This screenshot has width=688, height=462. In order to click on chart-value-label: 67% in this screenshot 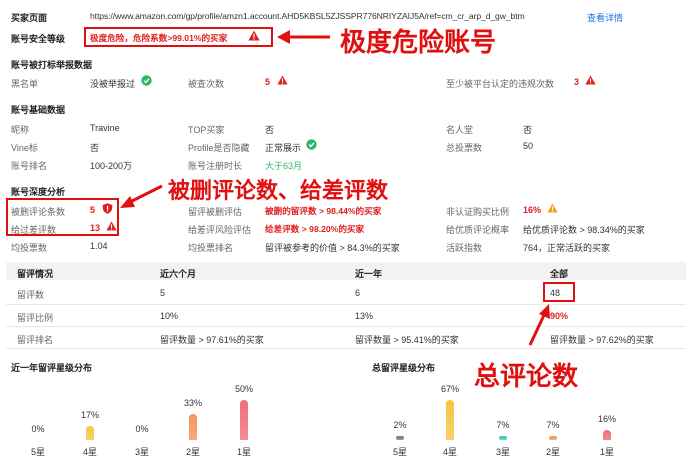, I will do `click(449, 389)`.